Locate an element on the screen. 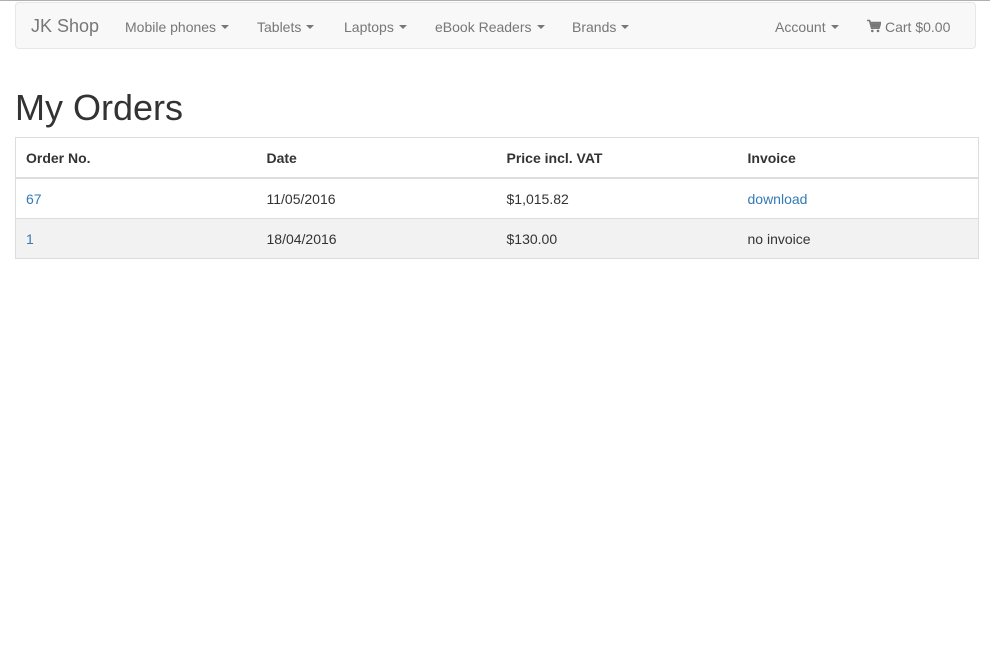 The width and height of the screenshot is (990, 660). column-header-price: Price incl. VAT is located at coordinates (617, 158).